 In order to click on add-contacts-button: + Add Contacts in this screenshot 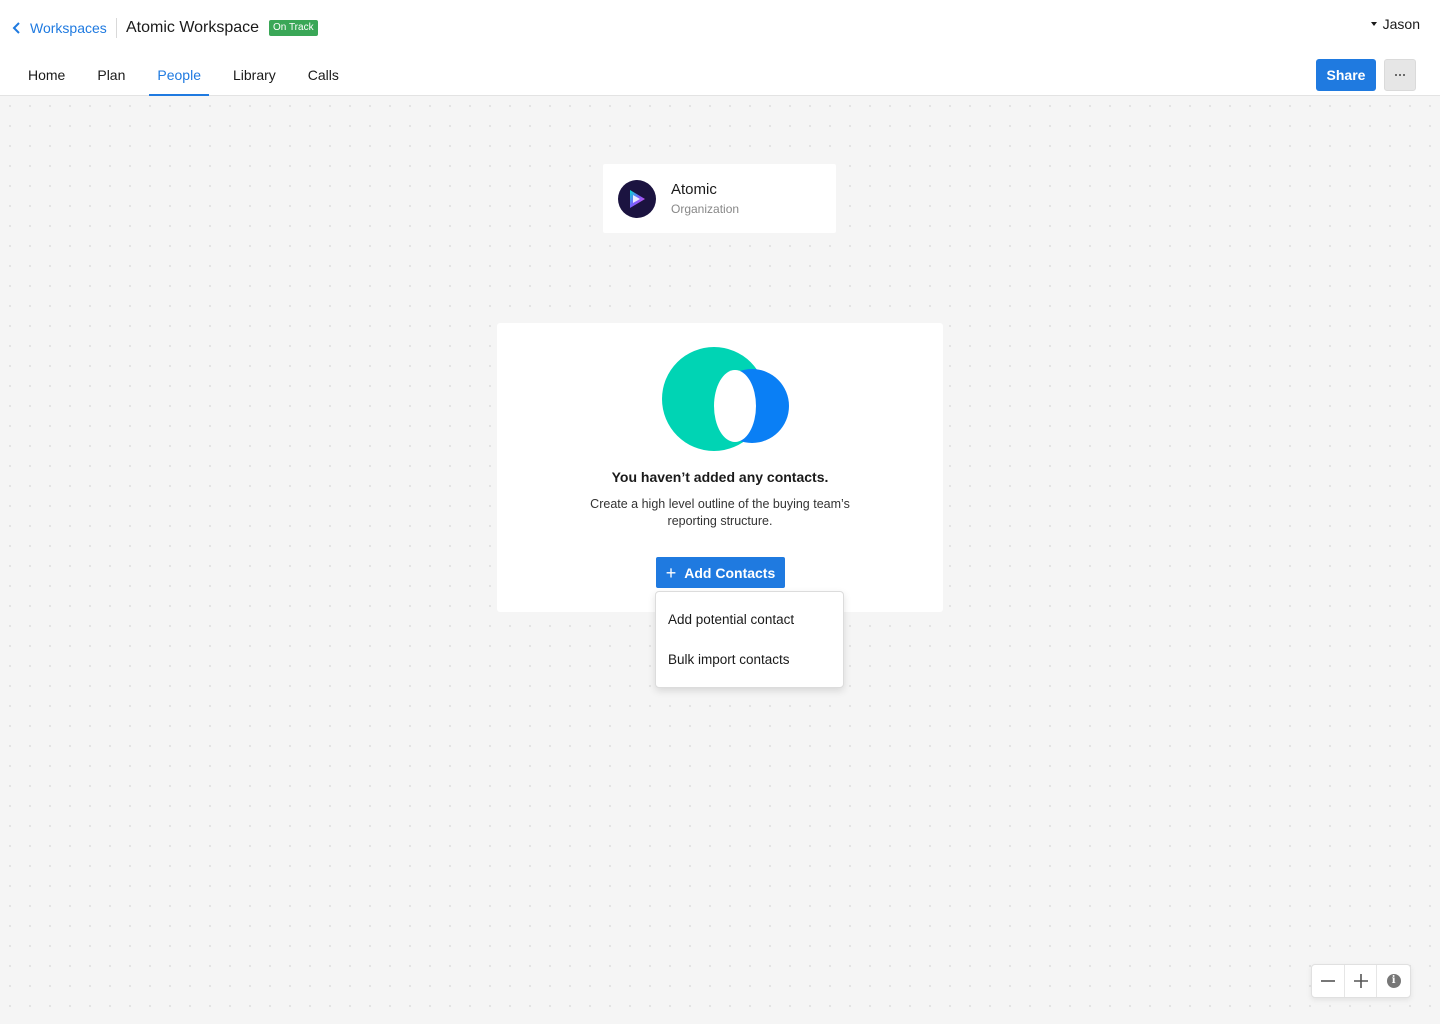, I will do `click(720, 572)`.